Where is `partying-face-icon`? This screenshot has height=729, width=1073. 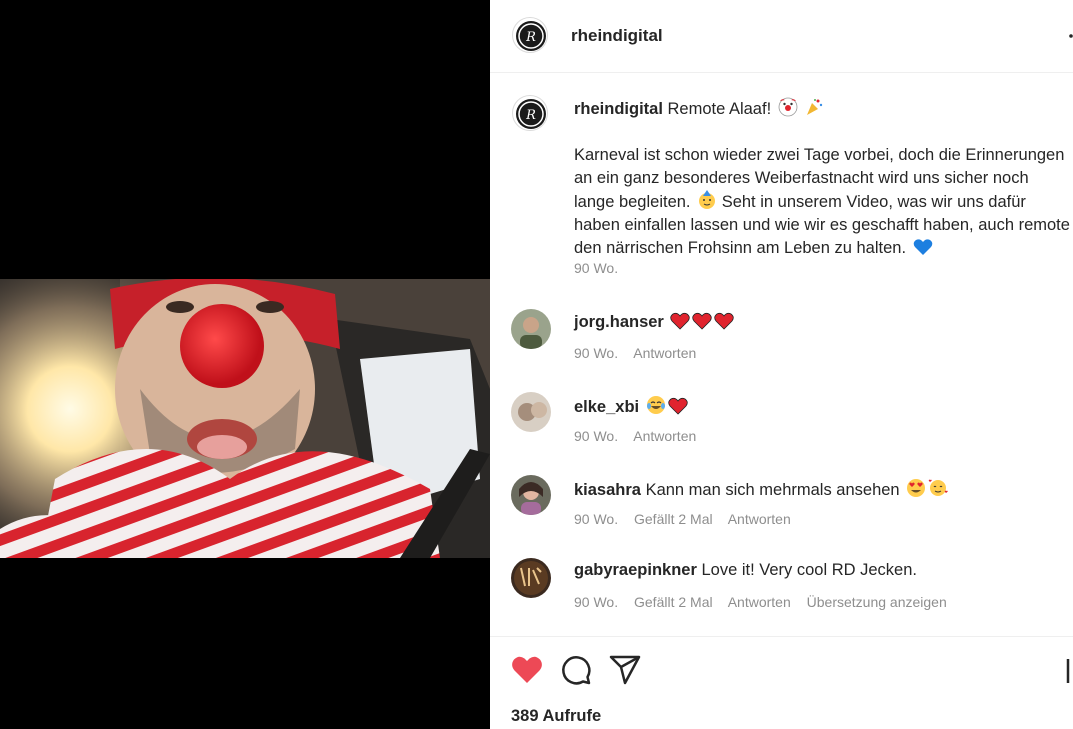
partying-face-icon is located at coordinates (707, 199).